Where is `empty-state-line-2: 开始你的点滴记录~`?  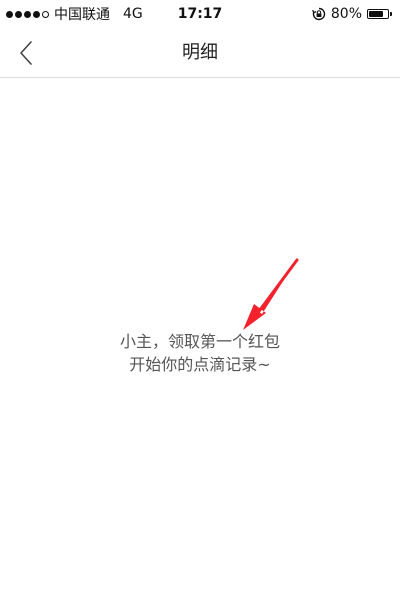
empty-state-line-2: 开始你的点滴记录~ is located at coordinates (200, 364).